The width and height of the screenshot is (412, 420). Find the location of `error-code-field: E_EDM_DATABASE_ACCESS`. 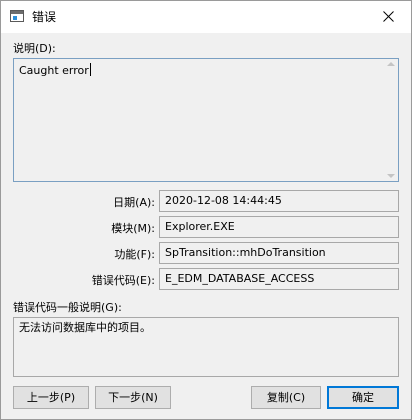

error-code-field: E_EDM_DATABASE_ACCESS is located at coordinates (279, 279).